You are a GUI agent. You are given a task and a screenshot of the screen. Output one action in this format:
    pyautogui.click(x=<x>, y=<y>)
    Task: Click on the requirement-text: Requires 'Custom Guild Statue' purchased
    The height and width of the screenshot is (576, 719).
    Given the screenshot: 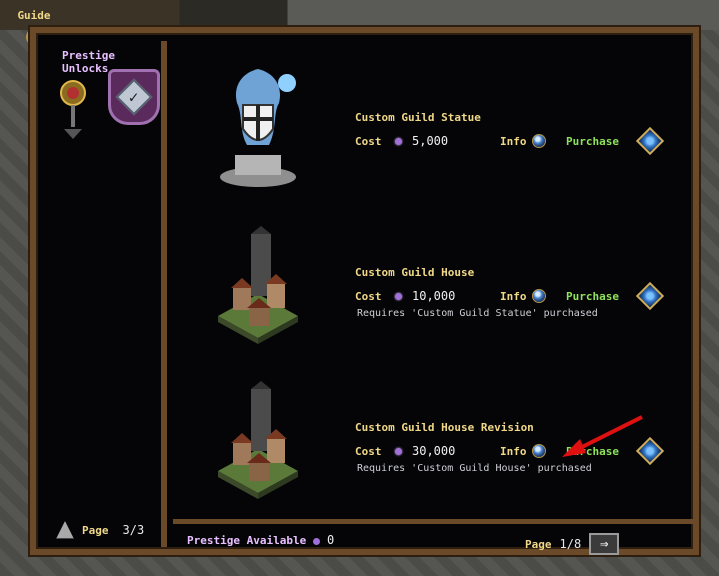 What is the action you would take?
    pyautogui.click(x=477, y=313)
    